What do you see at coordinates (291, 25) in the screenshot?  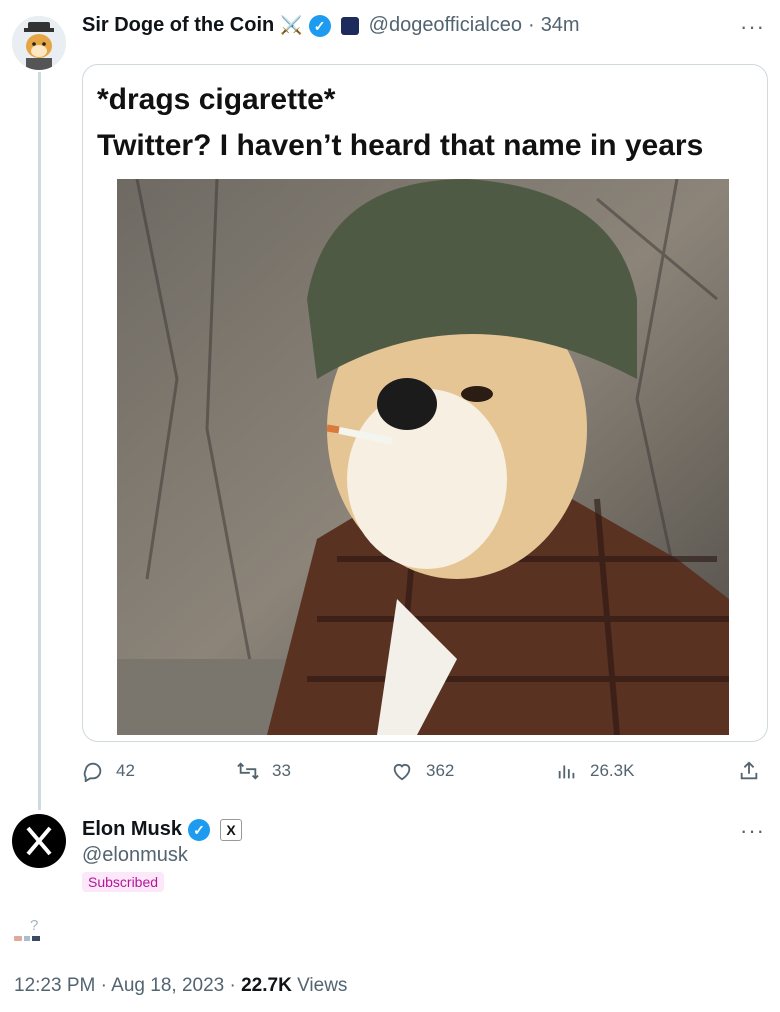 I see `crossed-swords-icon: ⚔️` at bounding box center [291, 25].